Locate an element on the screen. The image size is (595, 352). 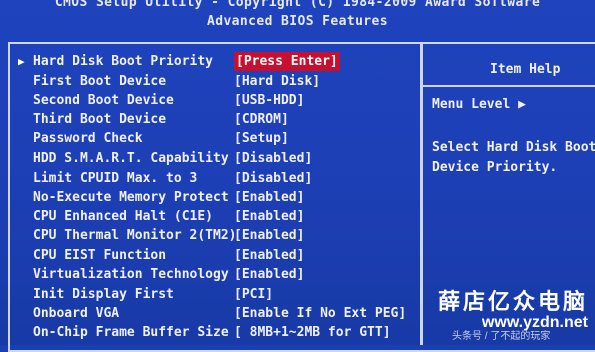
submenu-arrow-icon: ▶ is located at coordinates (21, 61).